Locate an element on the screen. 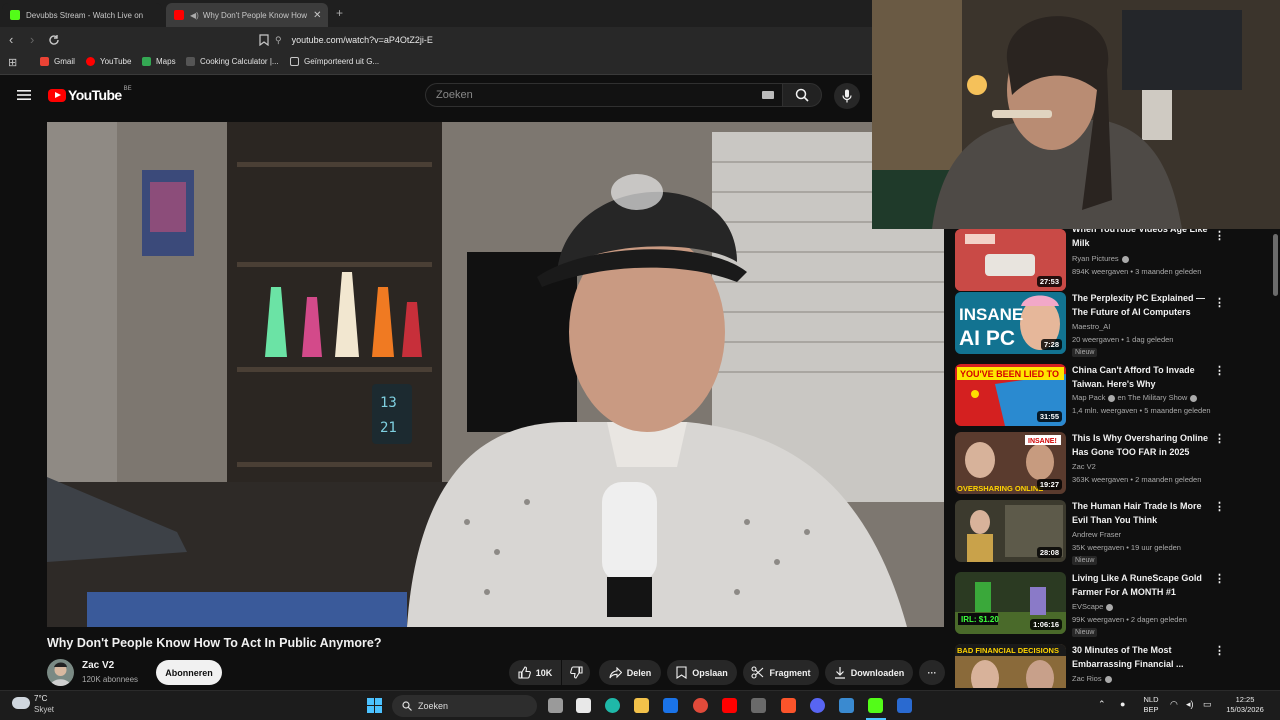 The width and height of the screenshot is (1280, 720). thumbnail: INSANE! OVERSHARING ONLINE 19:27 is located at coordinates (1010, 463).